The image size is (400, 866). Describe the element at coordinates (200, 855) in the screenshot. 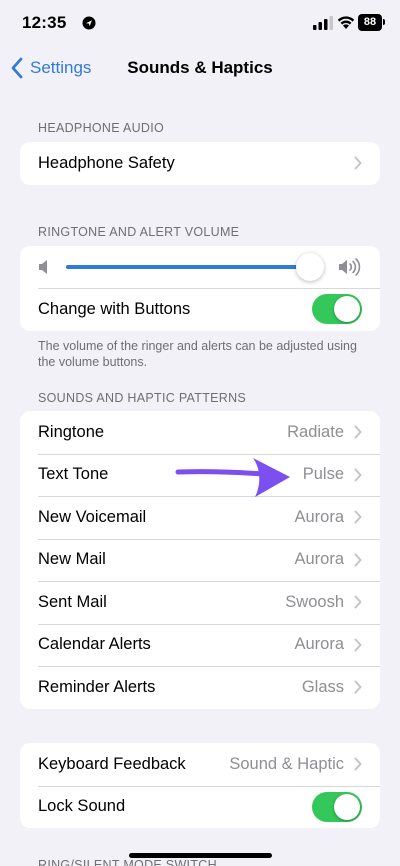

I see `home-indicator` at that location.